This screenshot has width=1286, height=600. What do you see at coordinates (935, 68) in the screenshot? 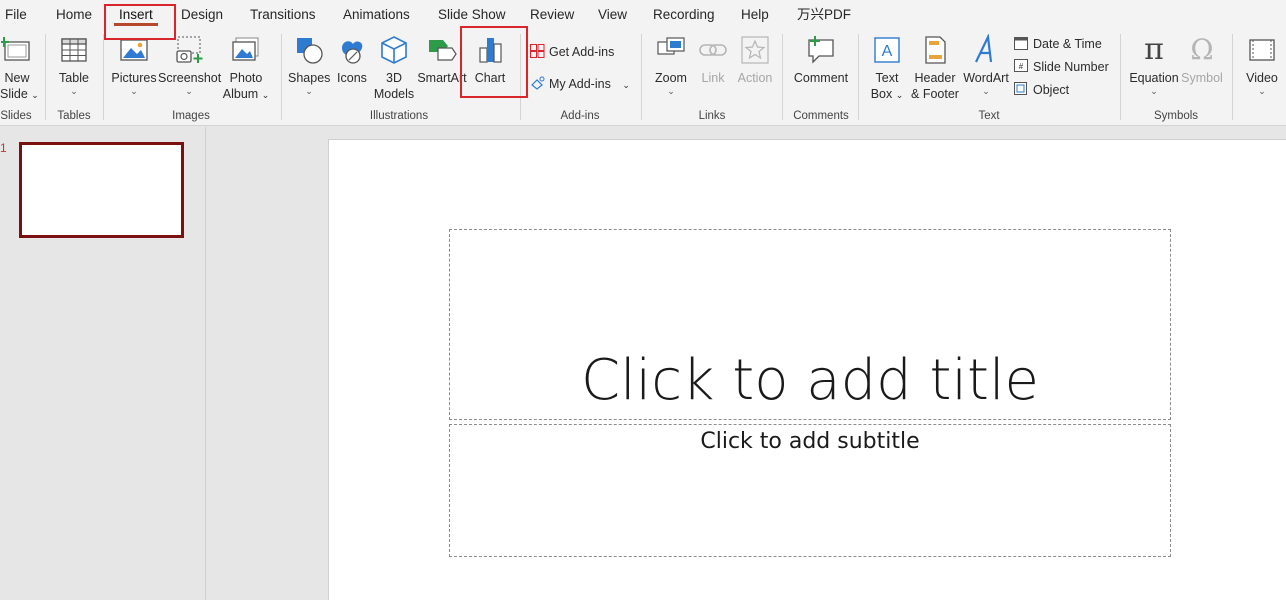
I see `header-footer-button: Header & Footer` at bounding box center [935, 68].